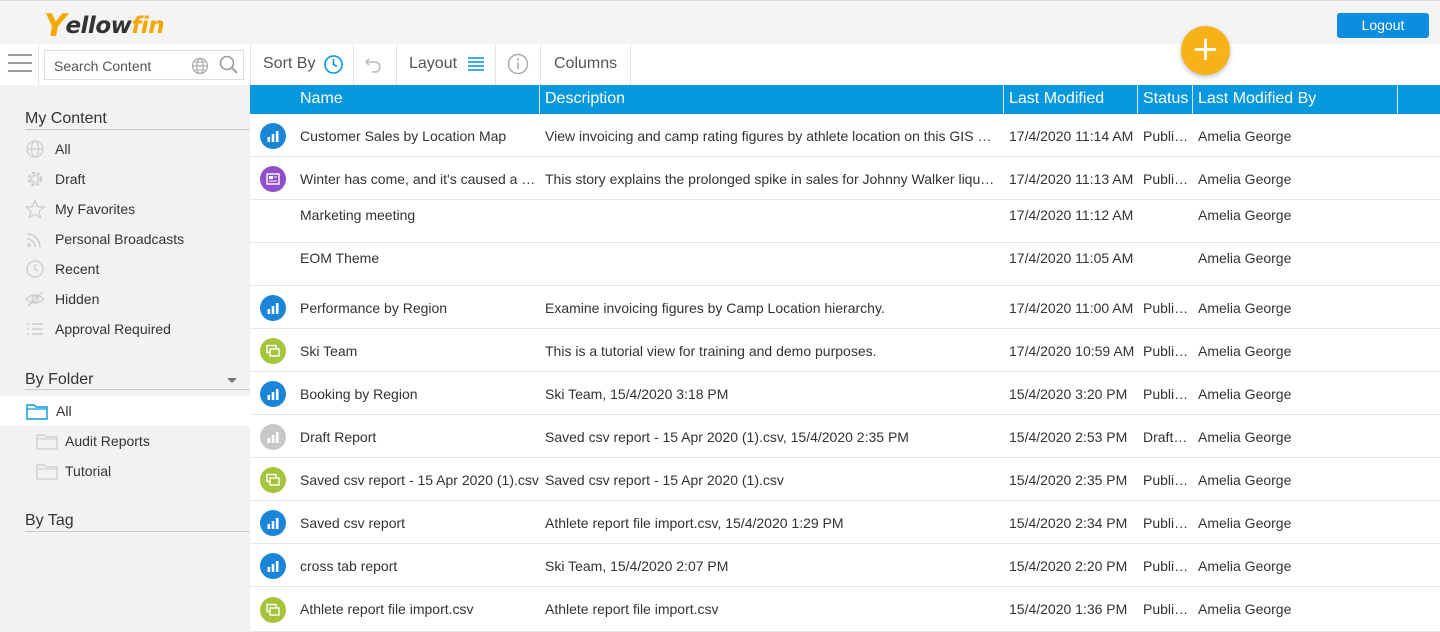 This screenshot has height=632, width=1440. What do you see at coordinates (1167, 437) in the screenshot?
I see `cell-status: Draft Content` at bounding box center [1167, 437].